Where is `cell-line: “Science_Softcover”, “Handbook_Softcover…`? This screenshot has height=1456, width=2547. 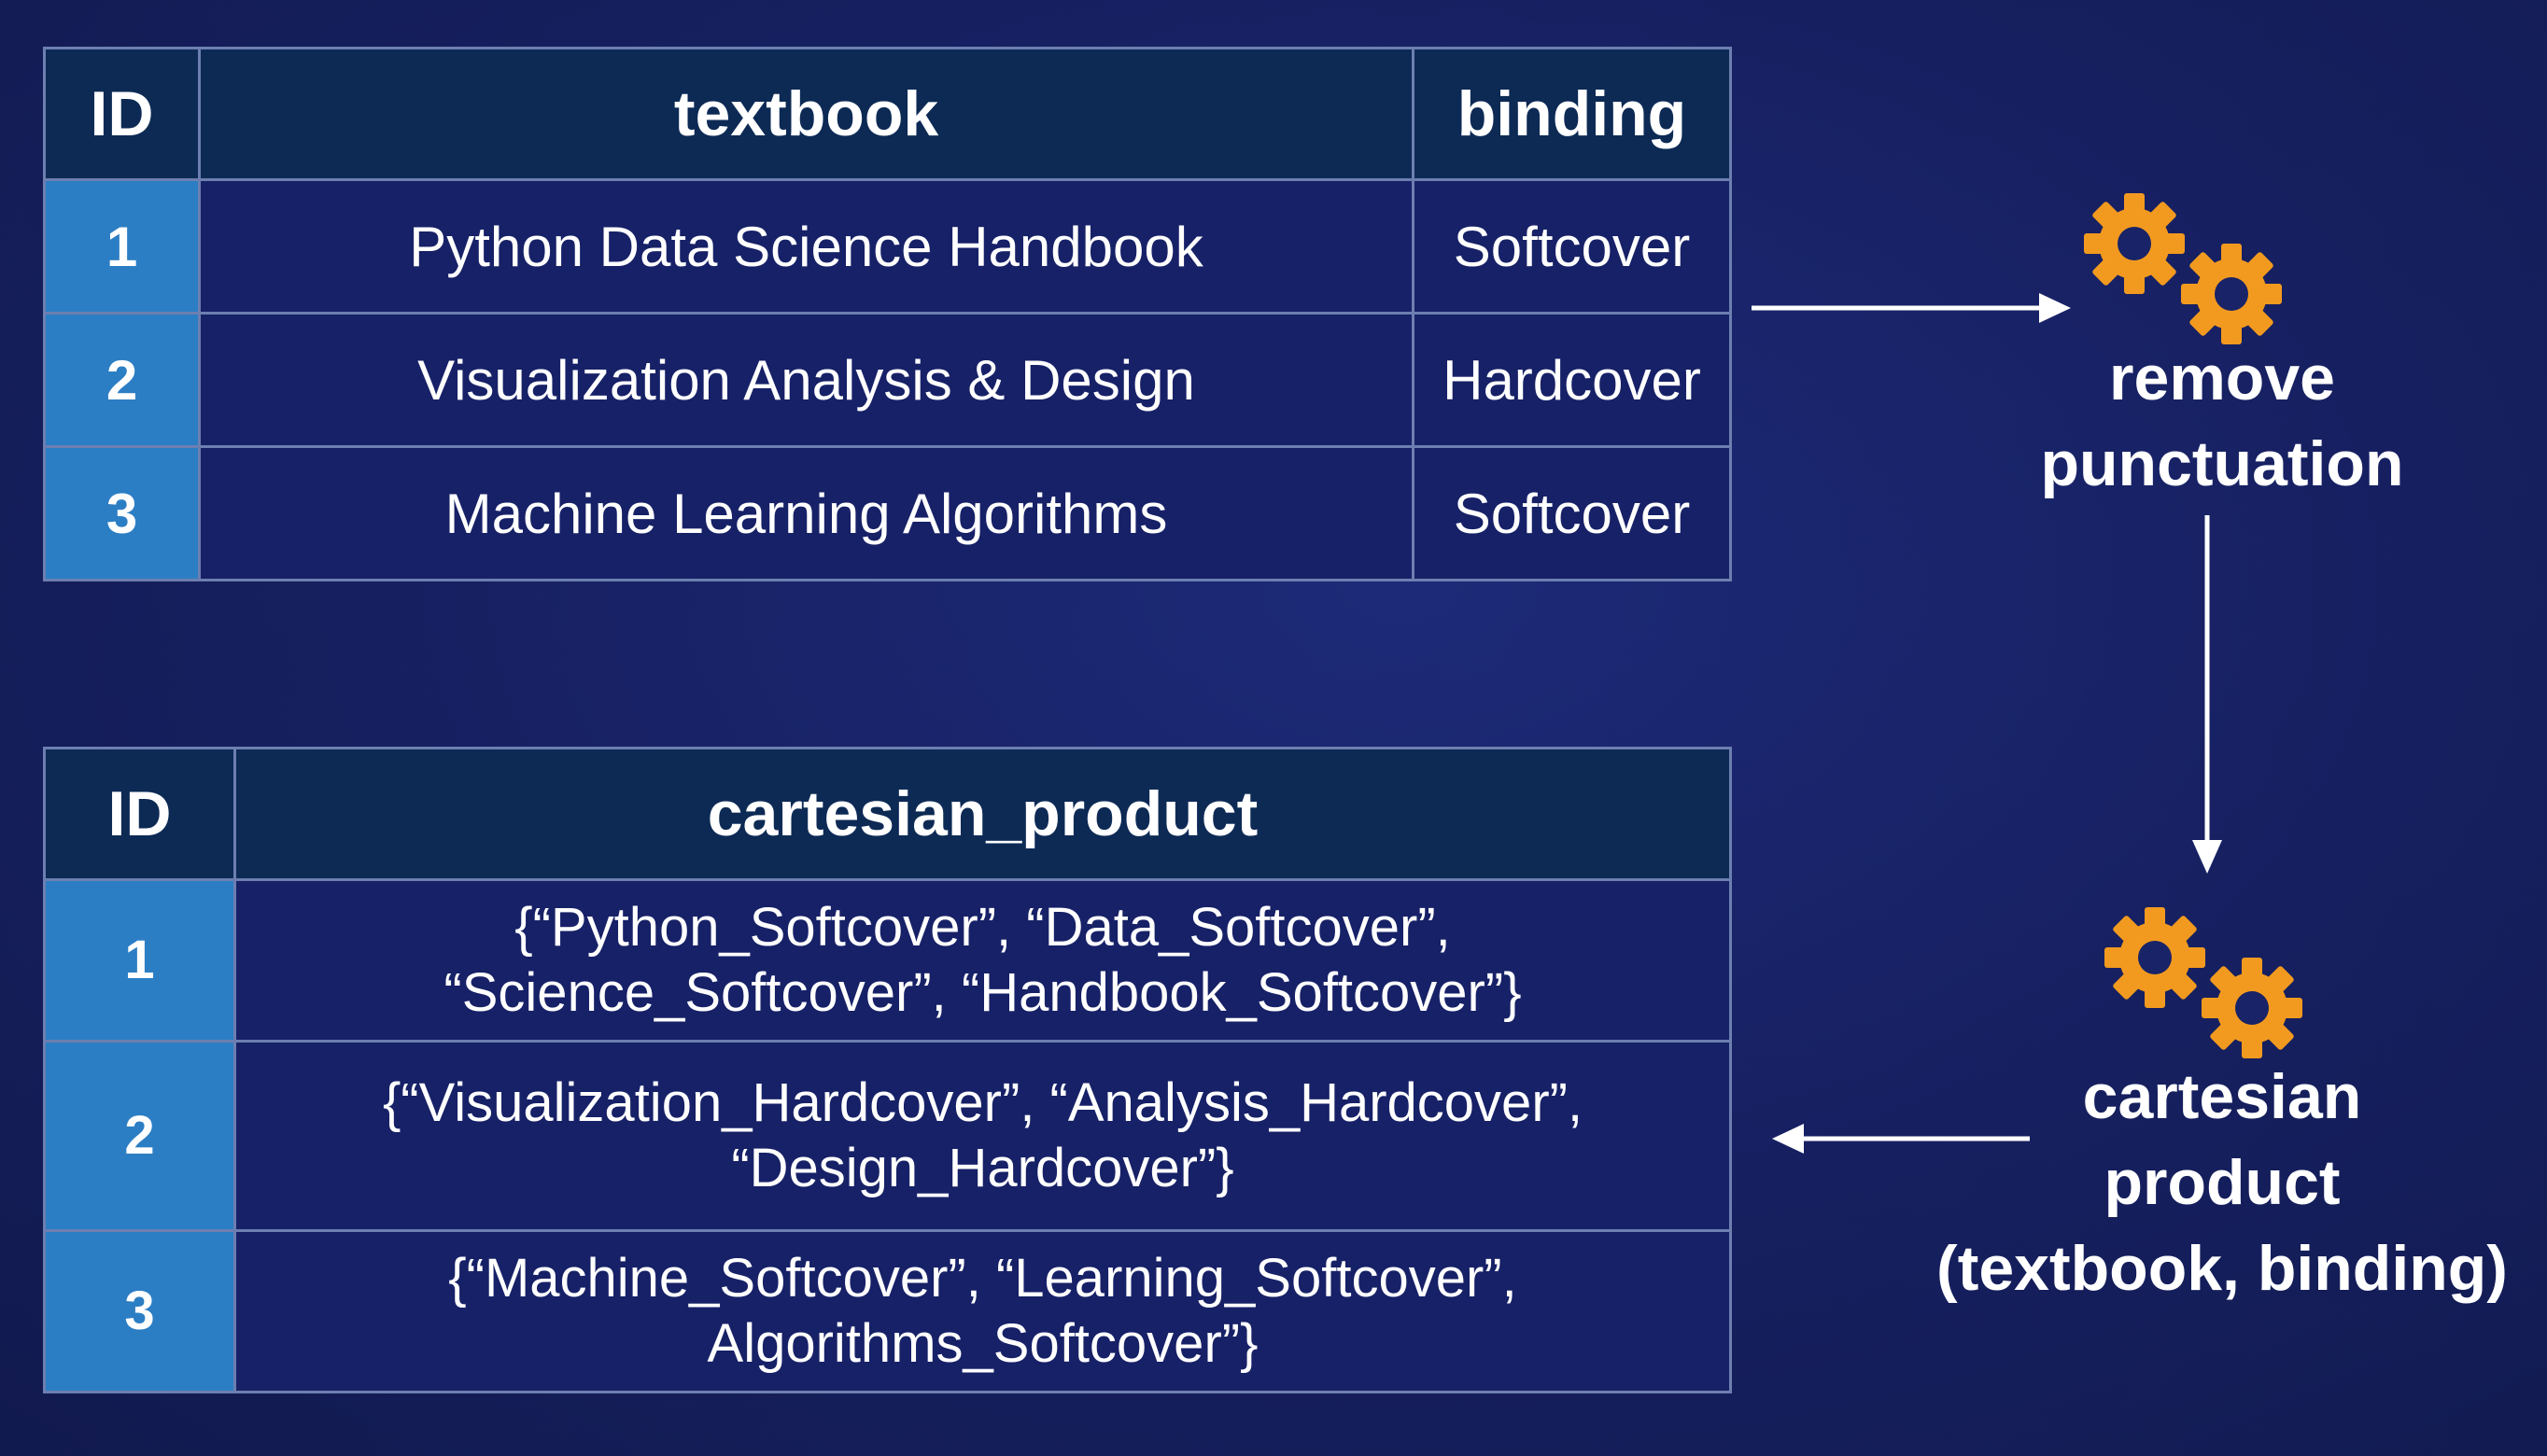
cell-line: “Science_Softcover”, “Handbook_Softcover… is located at coordinates (982, 992).